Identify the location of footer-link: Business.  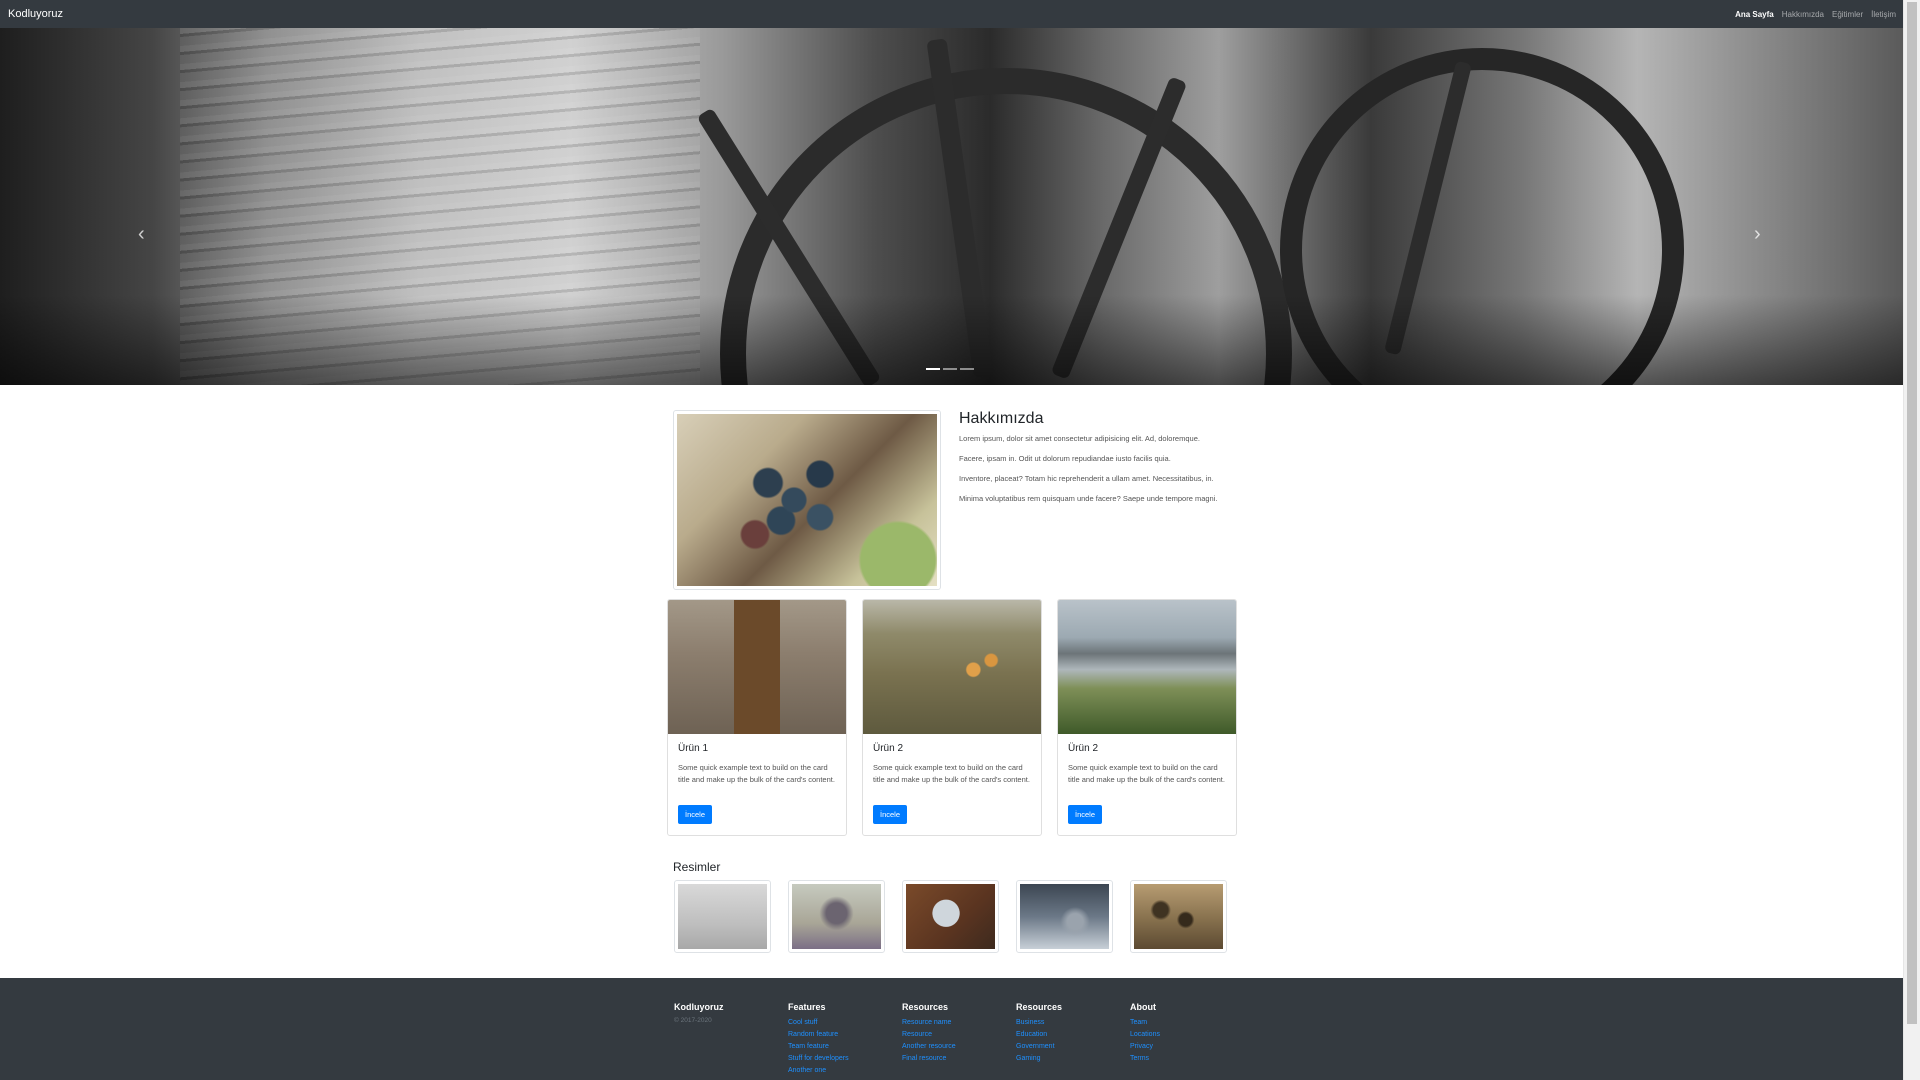
(1039, 1023).